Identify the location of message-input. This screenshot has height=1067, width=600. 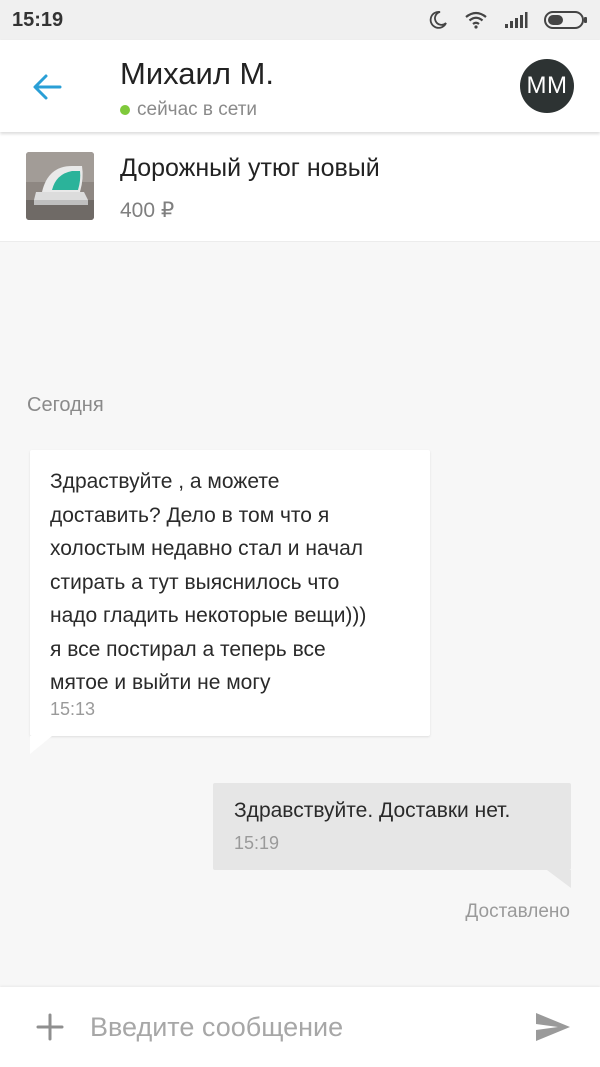
(300, 1027).